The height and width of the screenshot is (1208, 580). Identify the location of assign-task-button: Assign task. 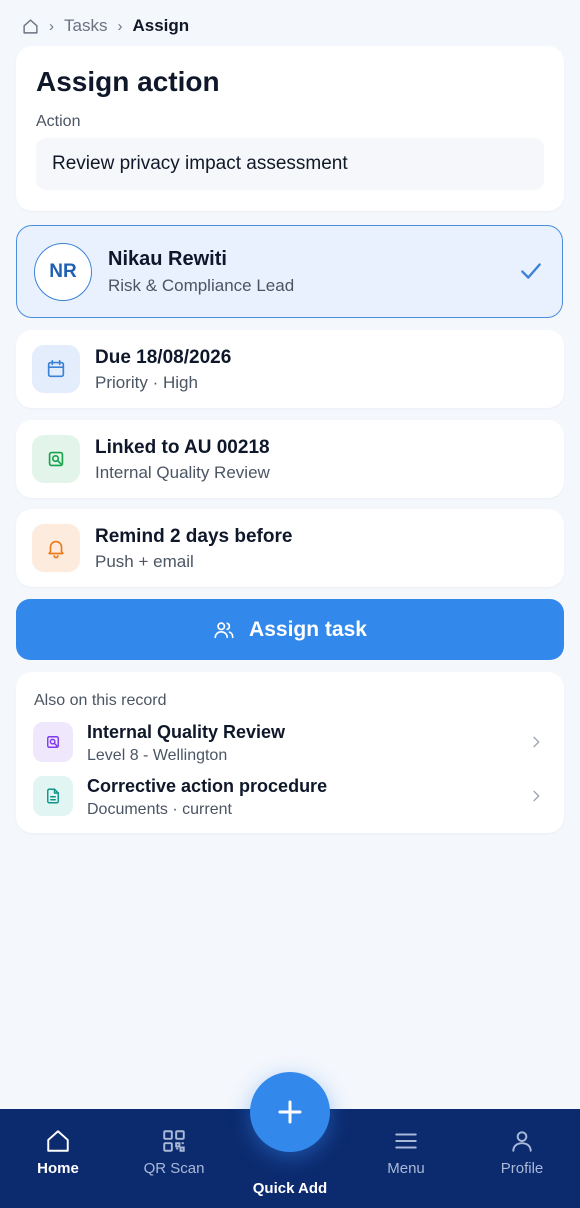
(290, 629).